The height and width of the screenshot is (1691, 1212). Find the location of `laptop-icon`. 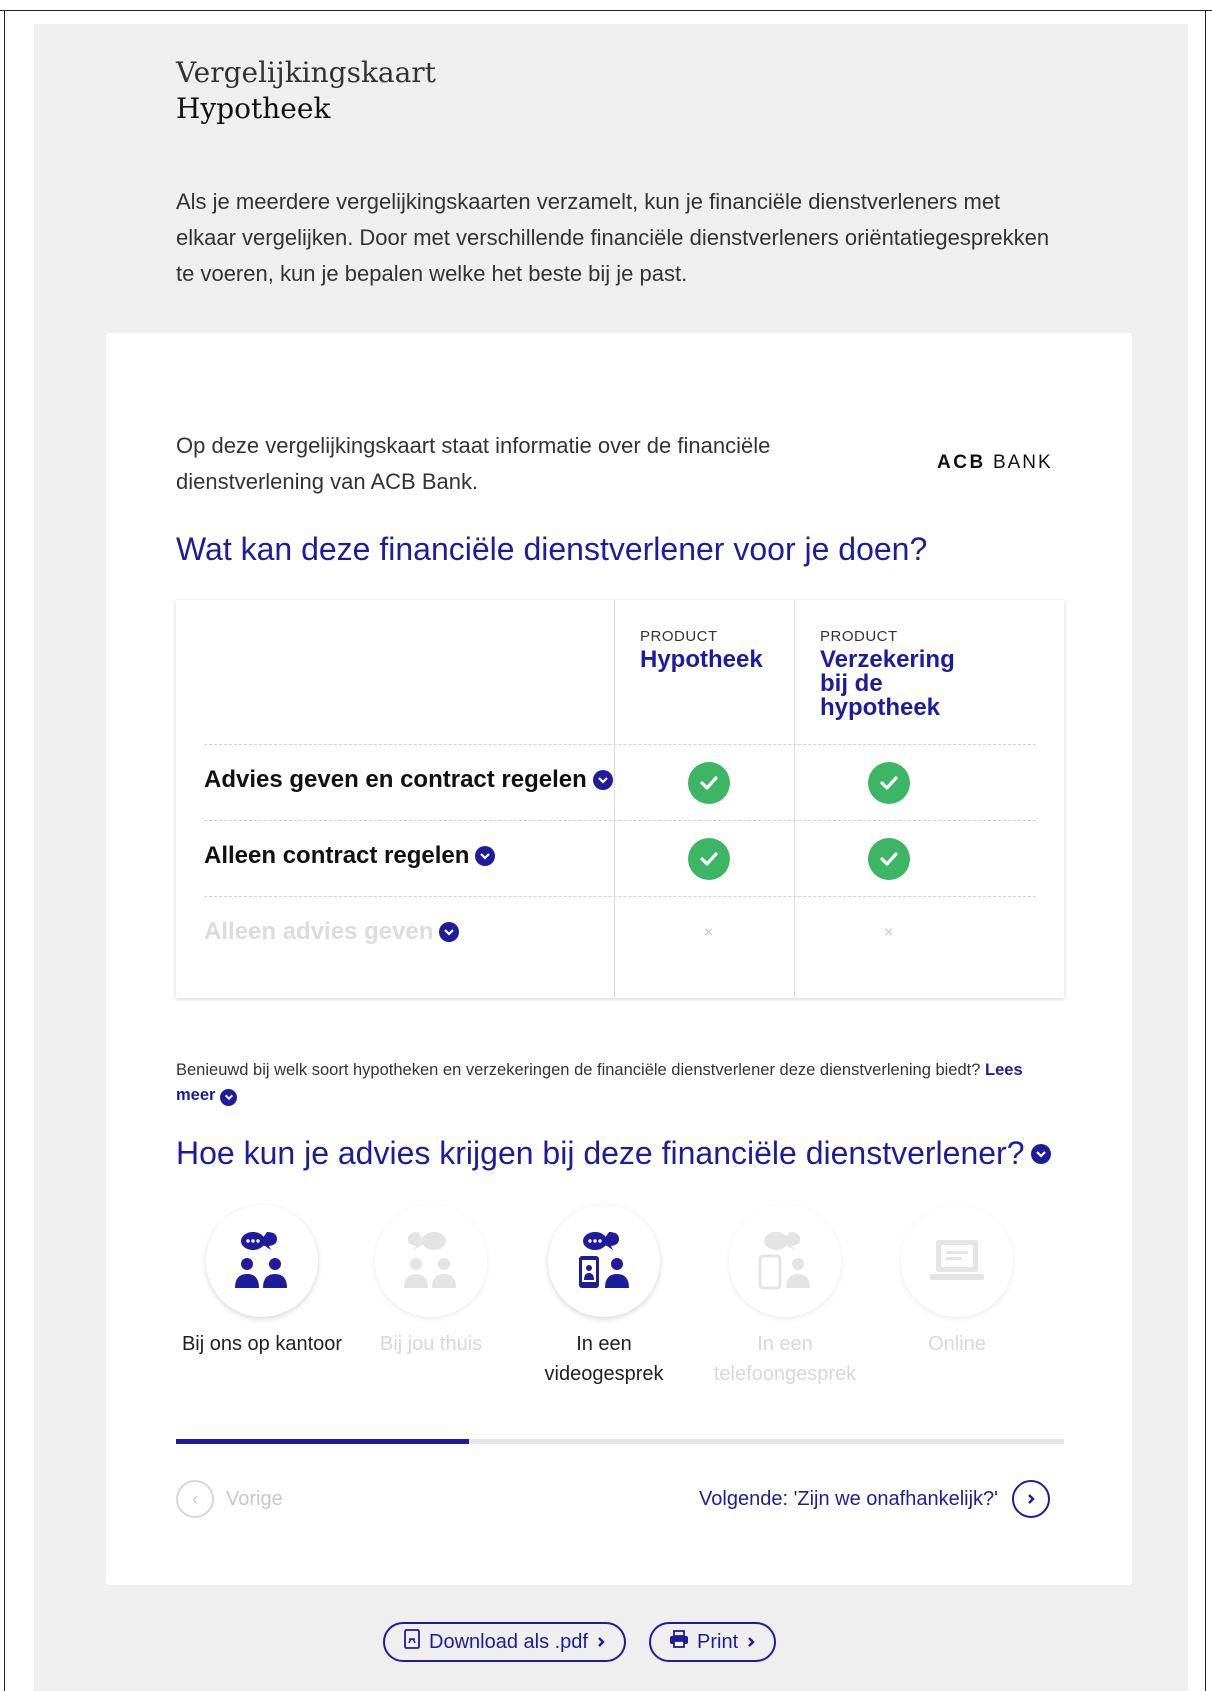

laptop-icon is located at coordinates (957, 1261).